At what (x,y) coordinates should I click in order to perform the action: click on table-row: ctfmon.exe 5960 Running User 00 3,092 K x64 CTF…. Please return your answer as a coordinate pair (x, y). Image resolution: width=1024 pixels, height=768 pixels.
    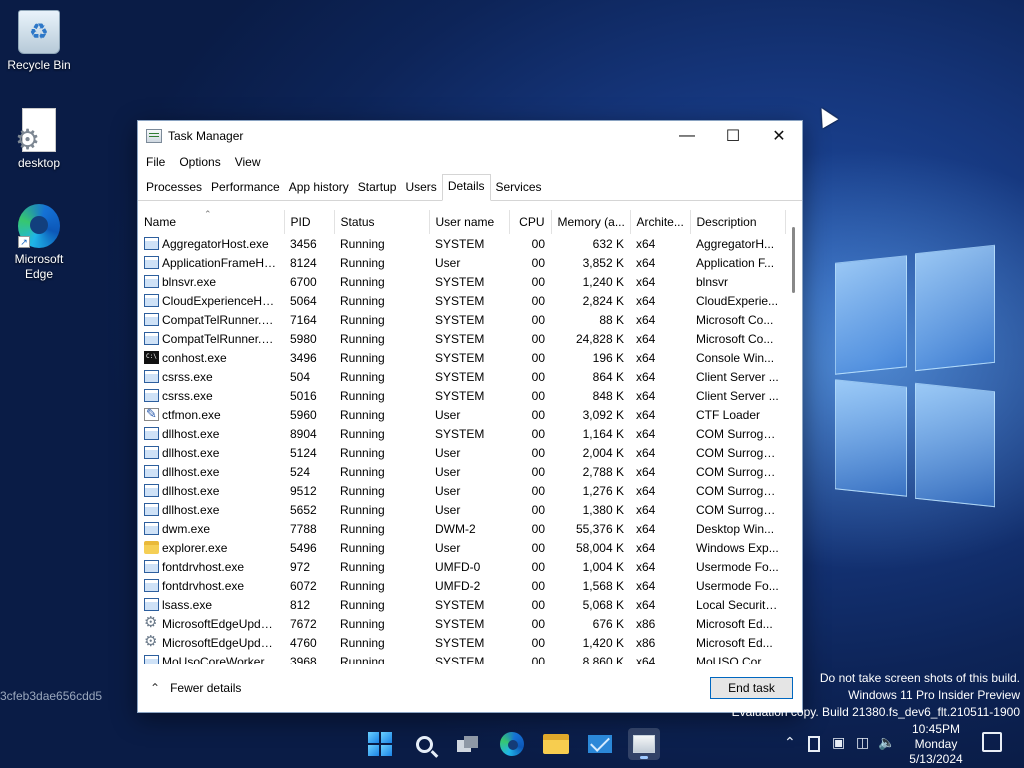
    Looking at the image, I should click on (461, 414).